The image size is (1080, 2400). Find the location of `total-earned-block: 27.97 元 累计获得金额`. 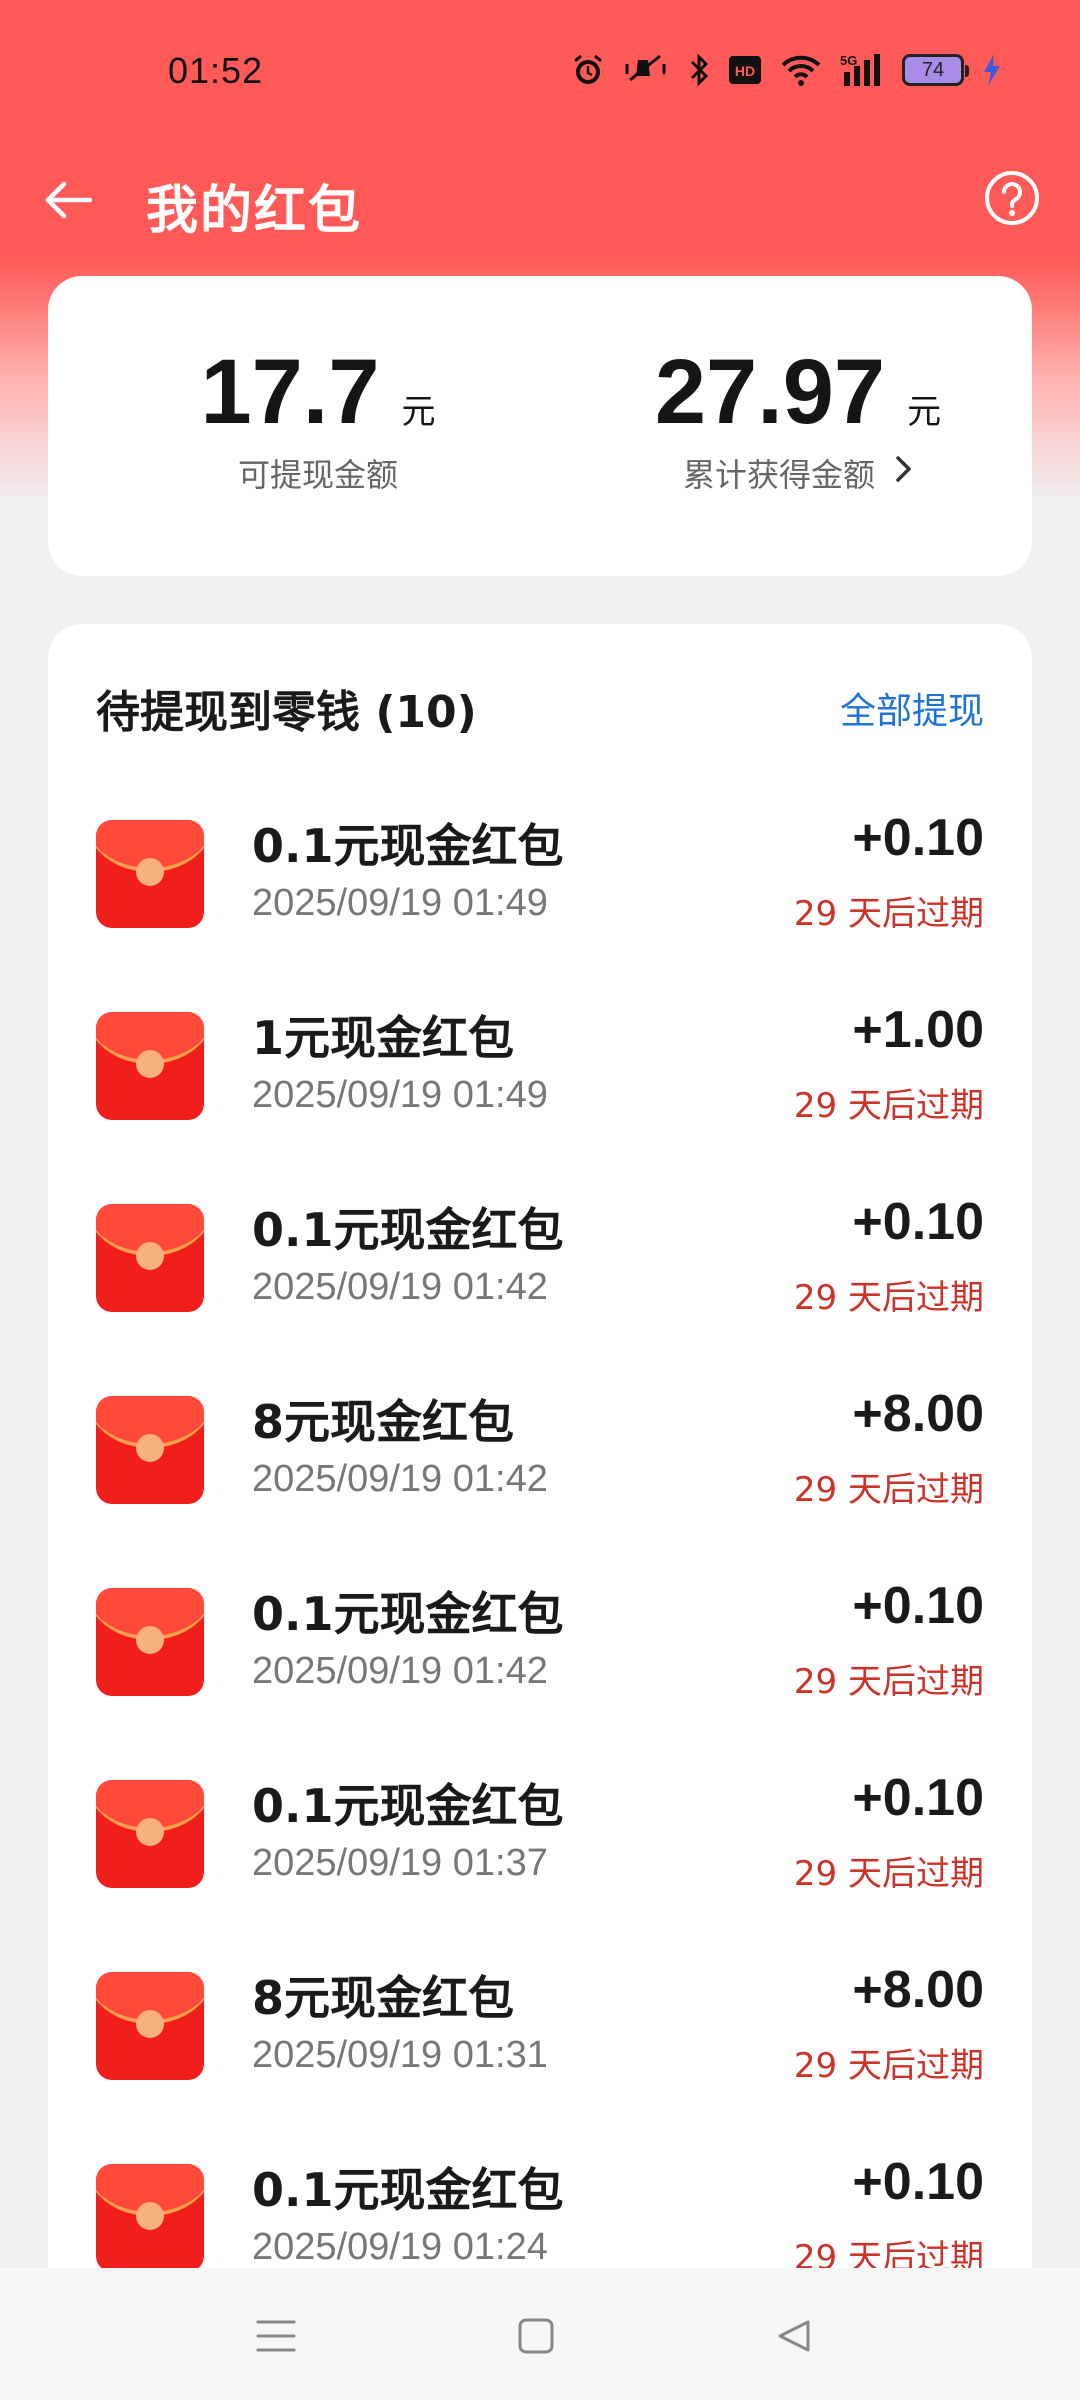

total-earned-block: 27.97 元 累计获得金额 is located at coordinates (798, 421).